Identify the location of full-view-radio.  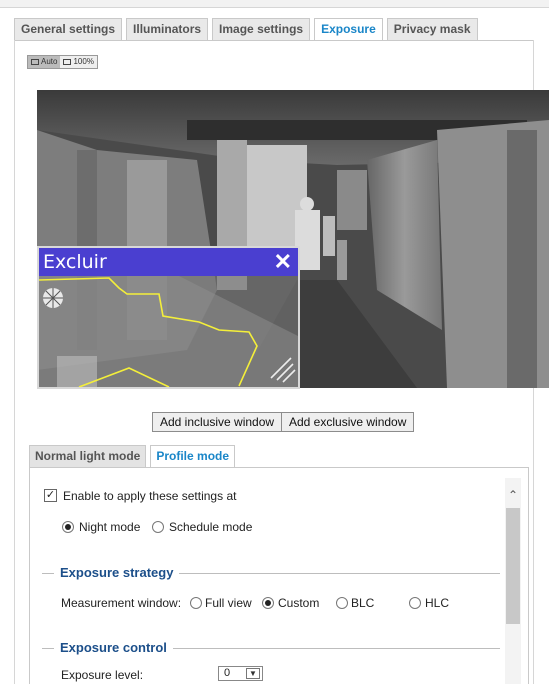
(196, 603).